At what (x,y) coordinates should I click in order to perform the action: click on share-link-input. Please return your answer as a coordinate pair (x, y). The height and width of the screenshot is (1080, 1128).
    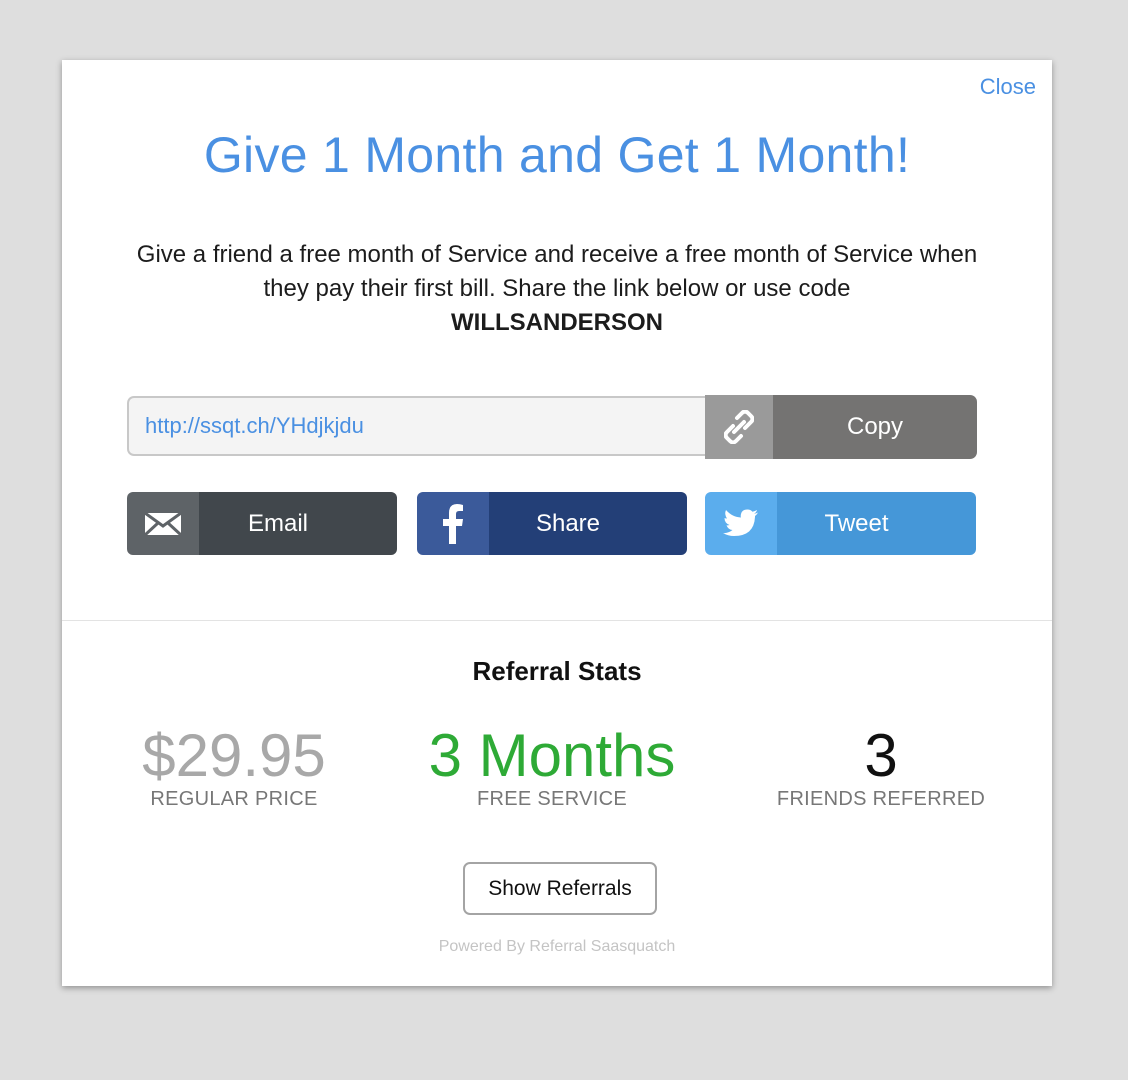
    Looking at the image, I should click on (416, 426).